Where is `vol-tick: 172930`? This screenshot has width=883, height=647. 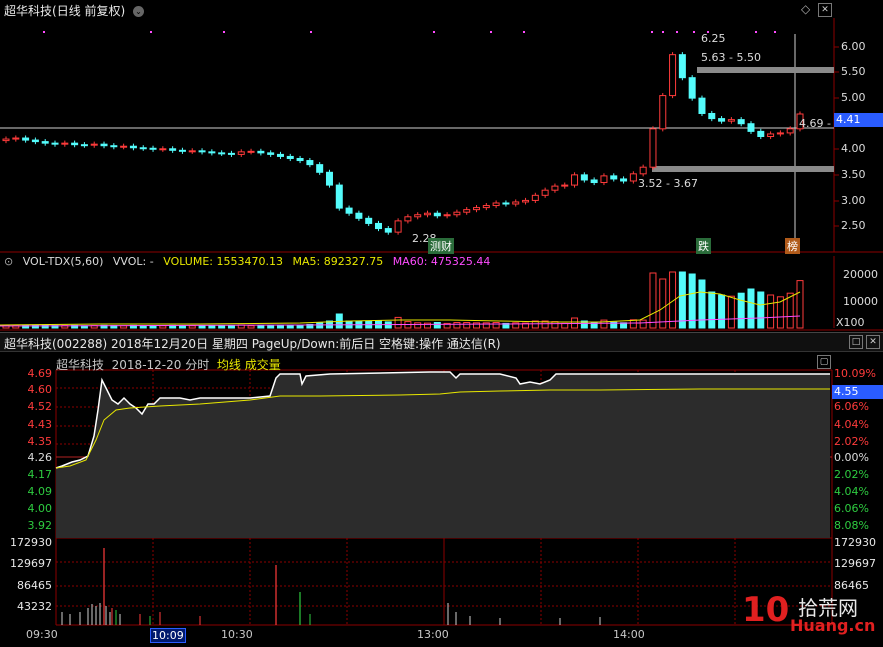 vol-tick: 172930 is located at coordinates (31, 542).